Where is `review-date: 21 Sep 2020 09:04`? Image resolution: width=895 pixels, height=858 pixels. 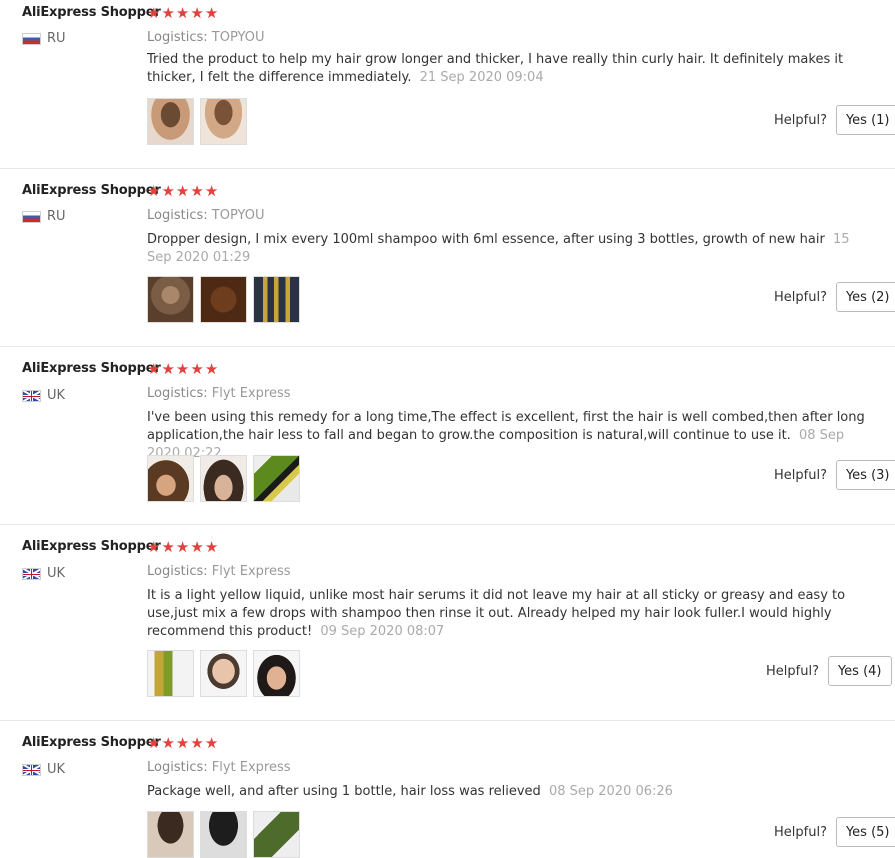 review-date: 21 Sep 2020 09:04 is located at coordinates (481, 77).